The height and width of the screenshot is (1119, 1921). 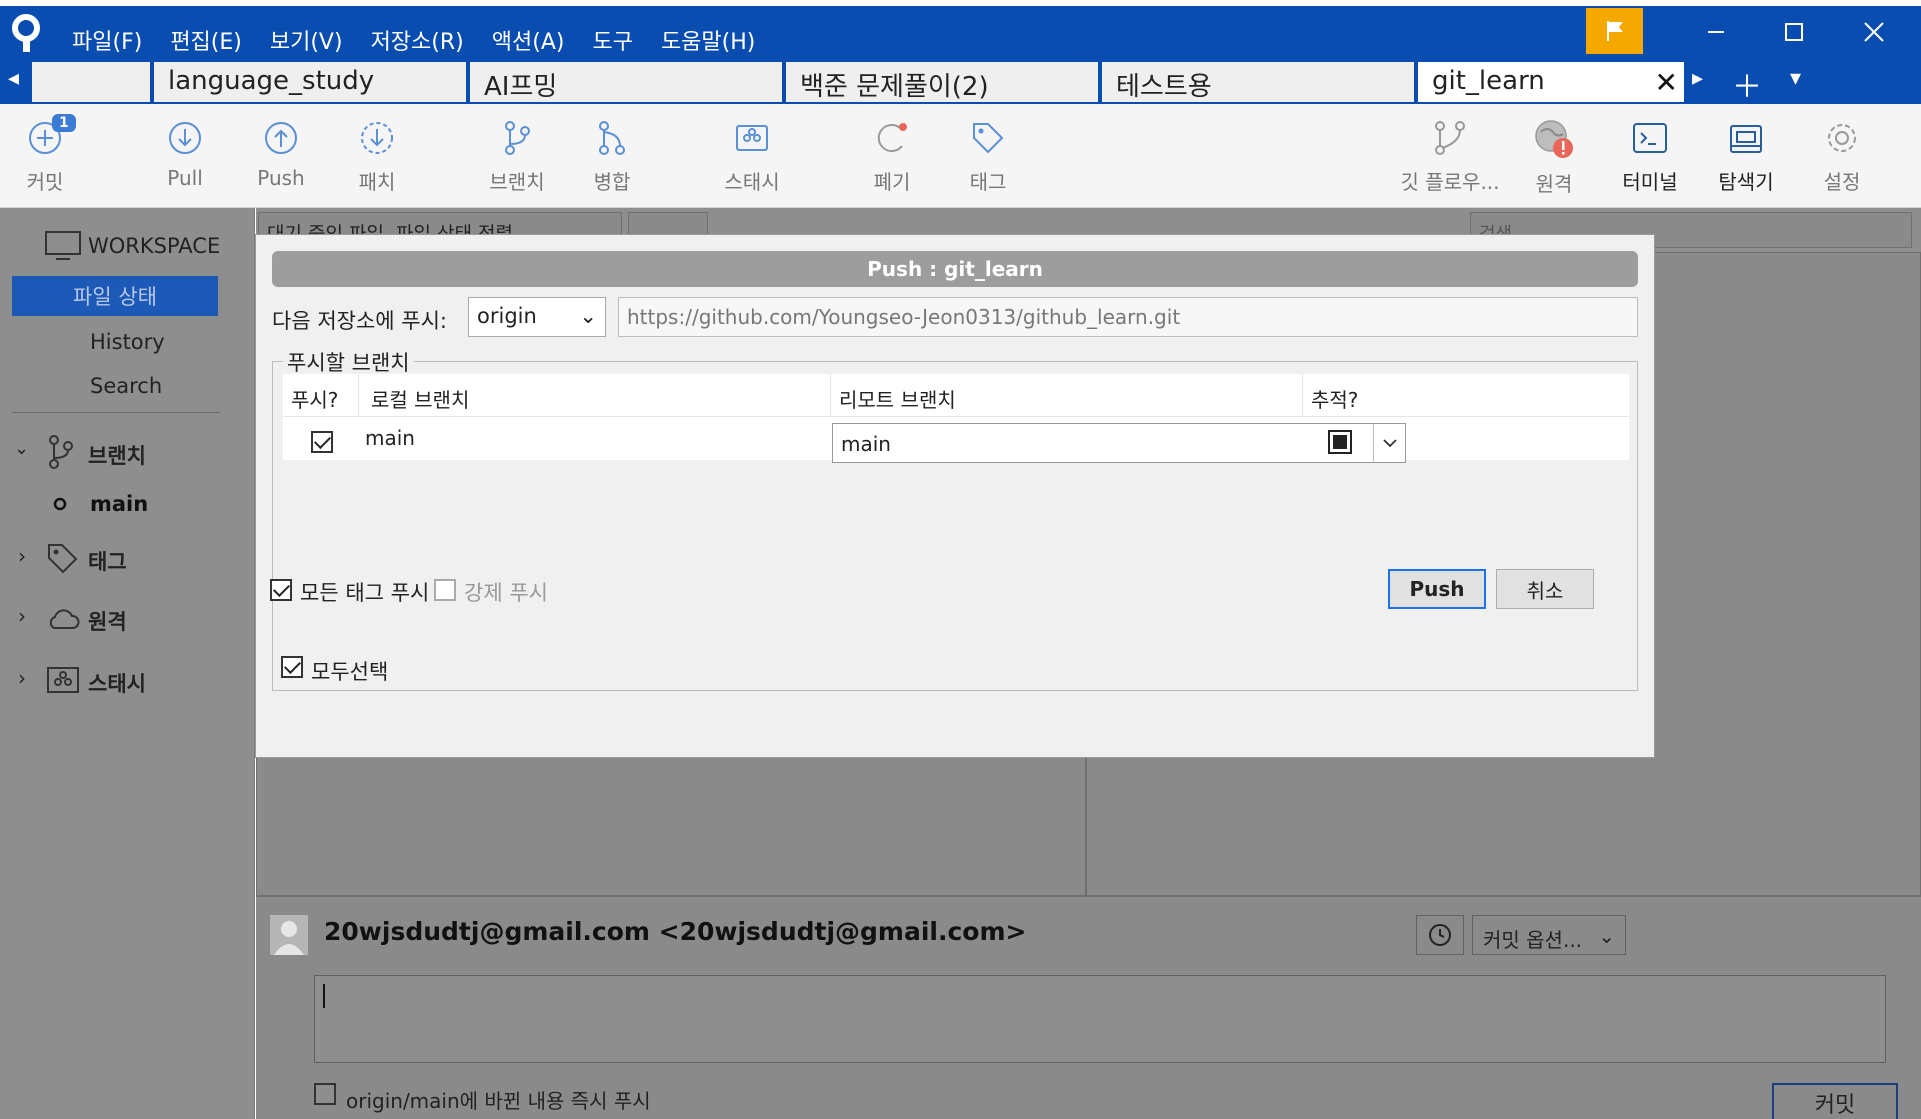 I want to click on tab-list-chevron-icon: ▾, so click(x=1795, y=78).